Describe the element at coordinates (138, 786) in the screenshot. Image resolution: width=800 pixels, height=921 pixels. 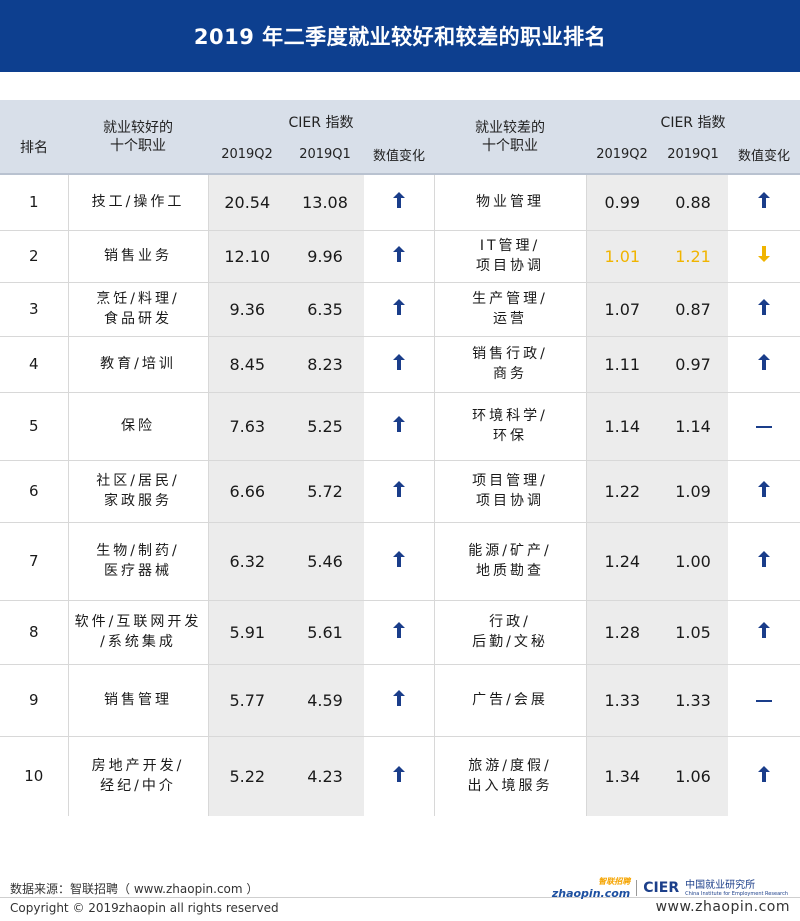
I see `good-occupation-line: 经纪/中介` at that location.